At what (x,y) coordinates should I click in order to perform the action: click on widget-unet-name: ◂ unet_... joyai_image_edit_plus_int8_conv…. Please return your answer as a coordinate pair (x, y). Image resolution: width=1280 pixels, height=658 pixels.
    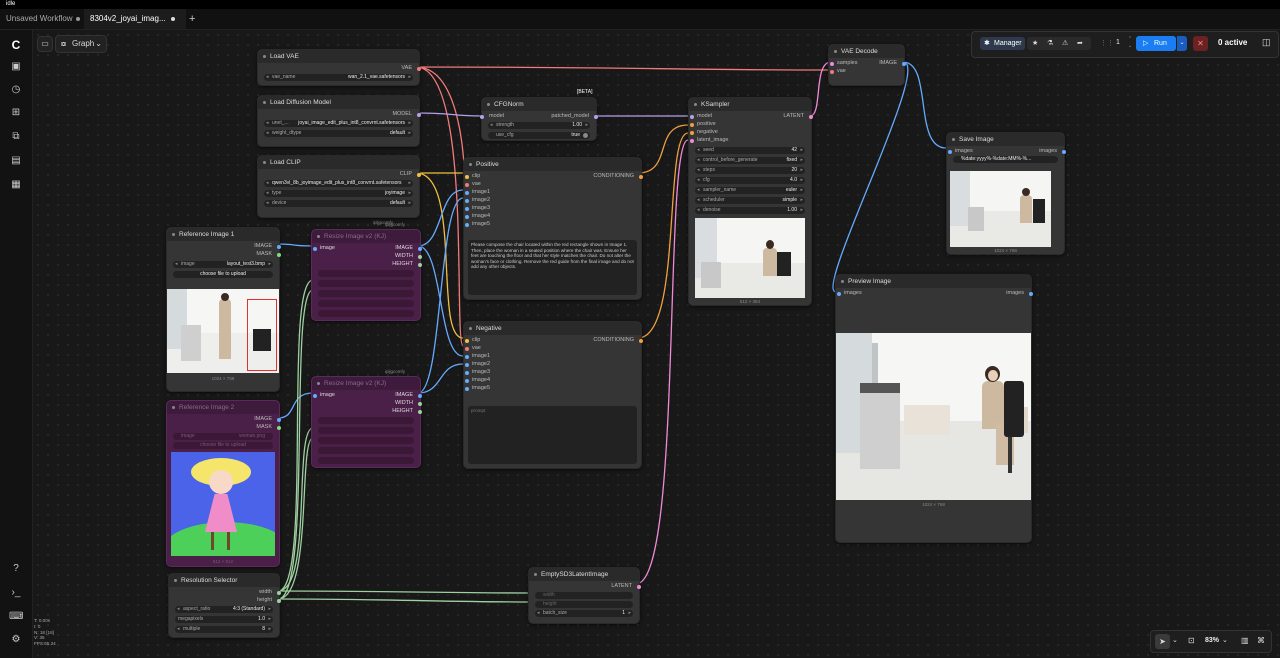
    Looking at the image, I should click on (338, 123).